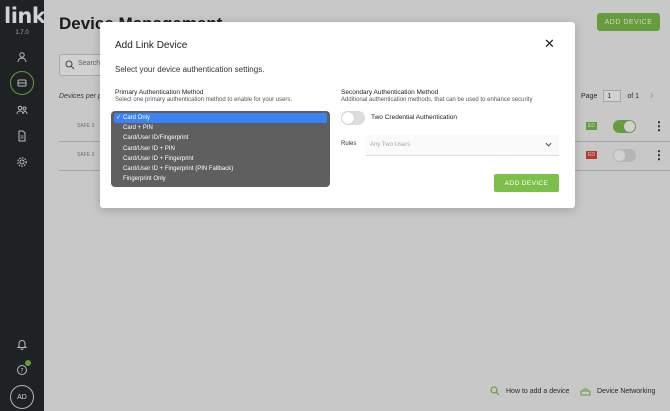  What do you see at coordinates (349, 144) in the screenshot?
I see `rules-label: Rules` at bounding box center [349, 144].